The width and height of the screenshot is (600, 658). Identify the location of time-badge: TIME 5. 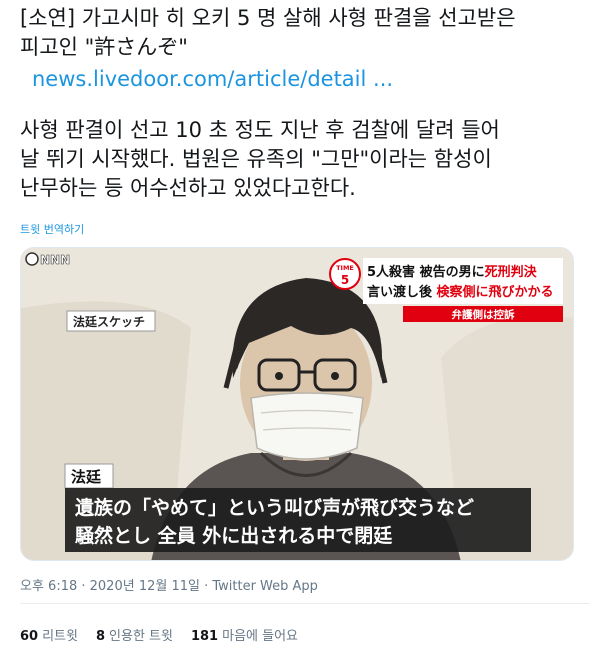
(345, 274).